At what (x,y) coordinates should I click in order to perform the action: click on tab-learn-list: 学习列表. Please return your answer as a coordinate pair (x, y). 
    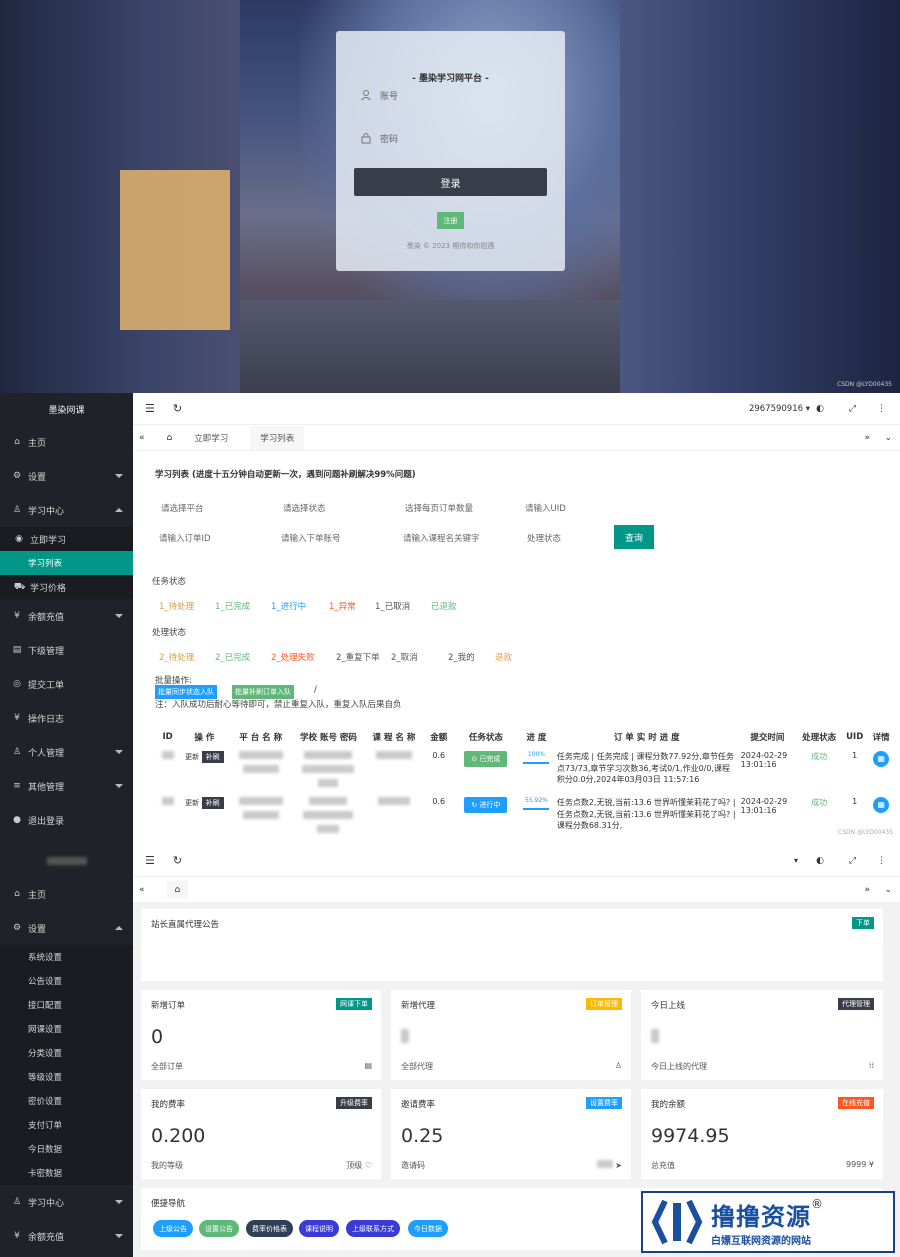
    Looking at the image, I should click on (277, 437).